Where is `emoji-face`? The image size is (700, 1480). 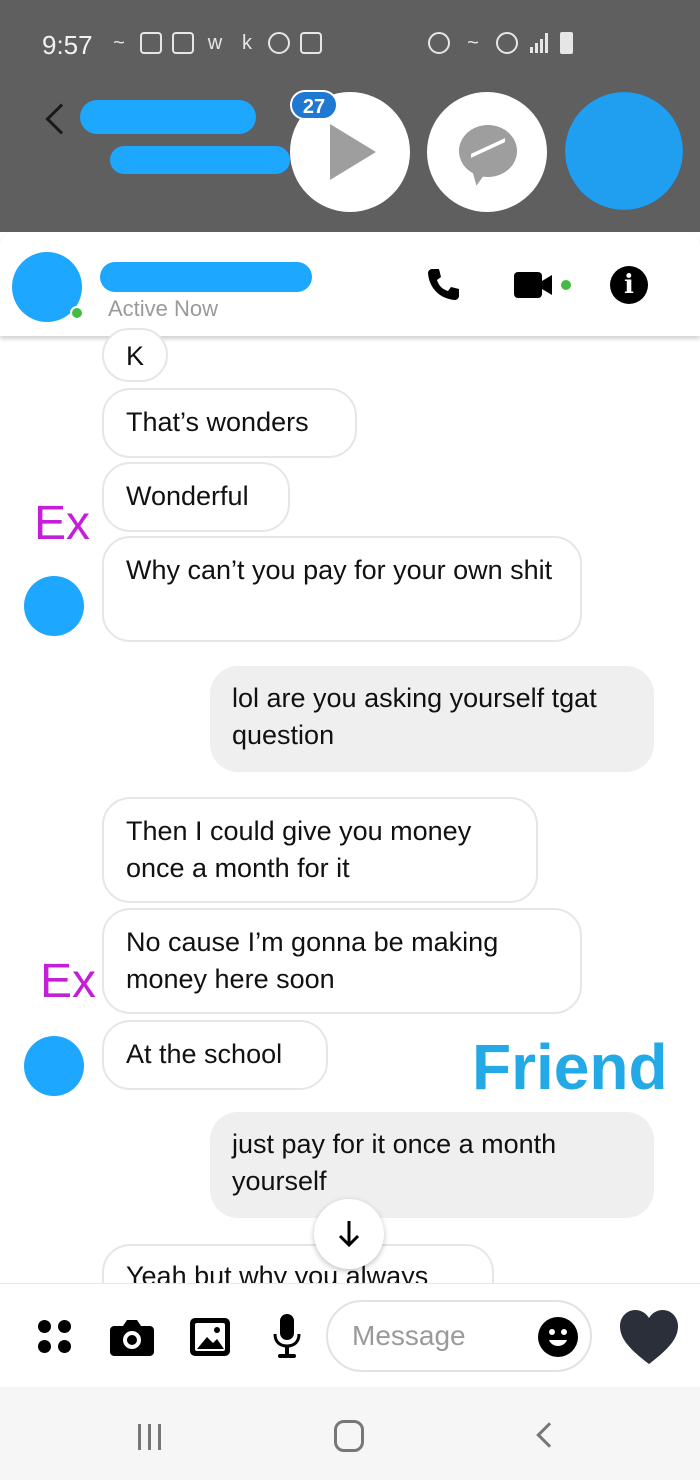
emoji-face is located at coordinates (558, 1337).